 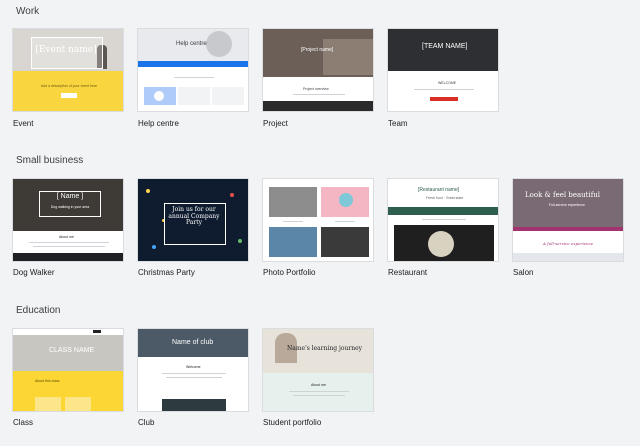 I want to click on template-label-student-portfolio: Student portfolio, so click(x=292, y=422).